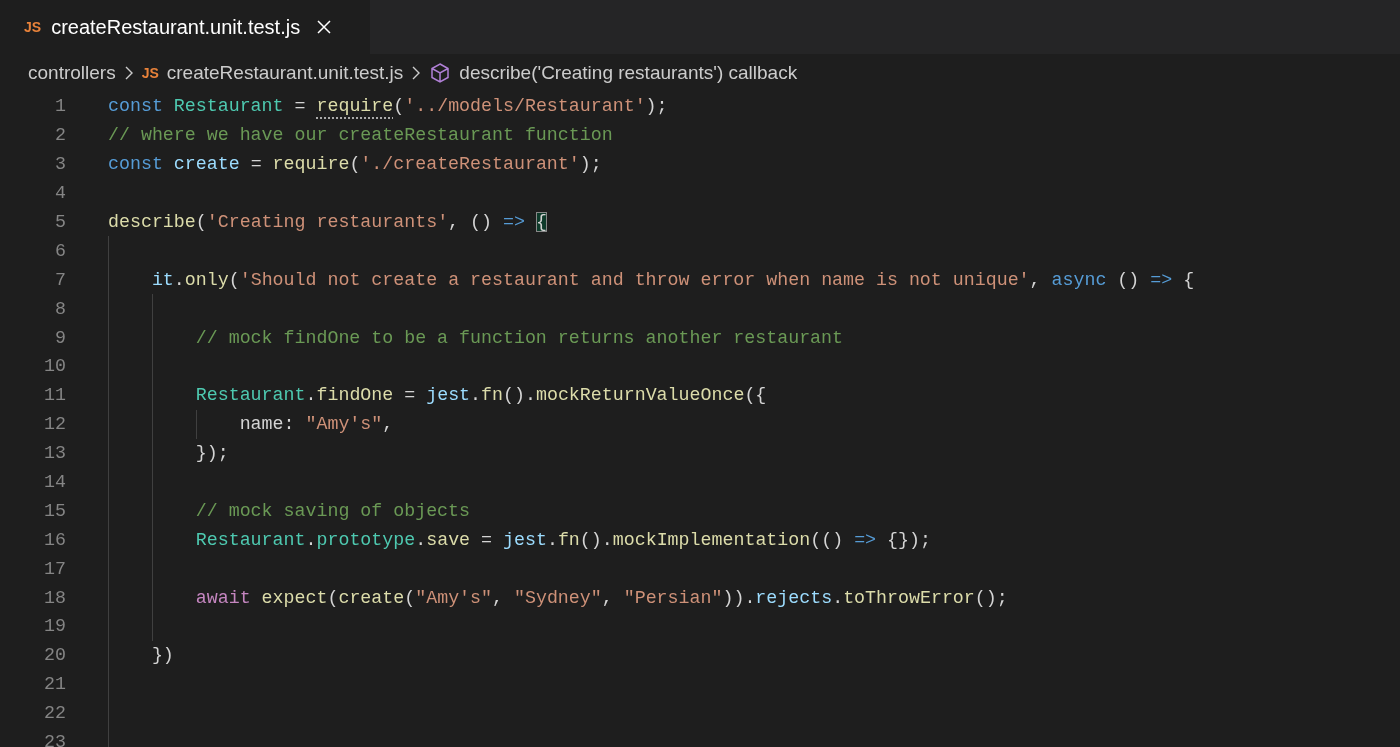  What do you see at coordinates (54, 713) in the screenshot?
I see `line-number: 22` at bounding box center [54, 713].